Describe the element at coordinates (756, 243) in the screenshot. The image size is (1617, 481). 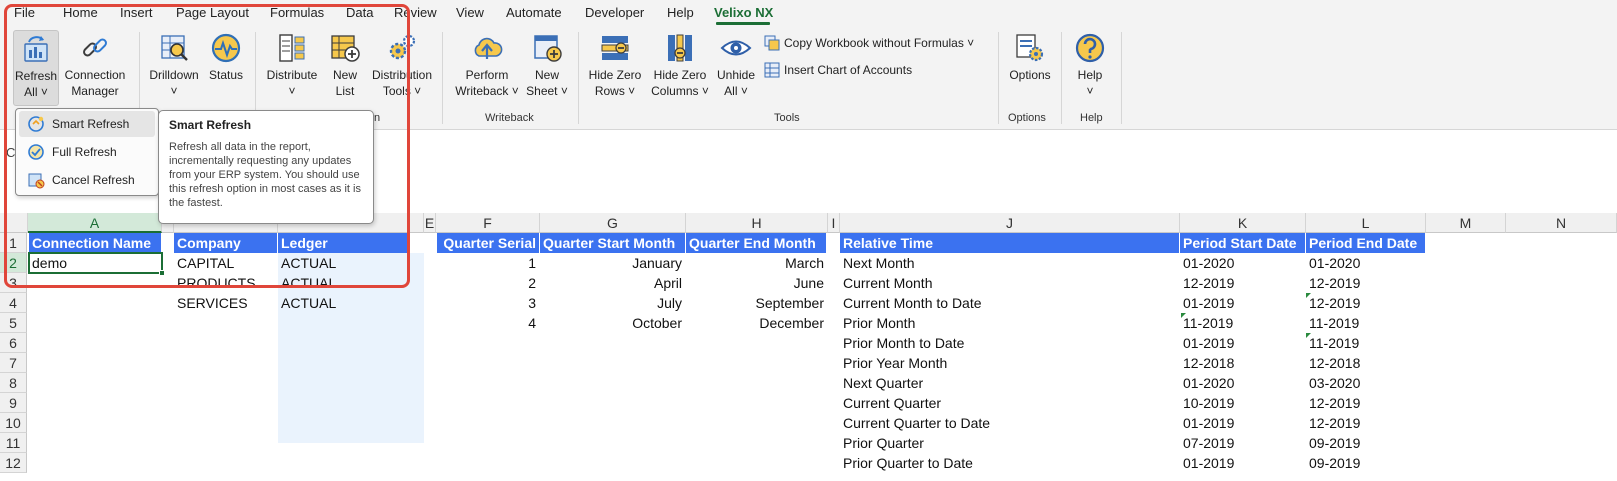
I see `header-quarter-end-month: Quarter End Month` at that location.